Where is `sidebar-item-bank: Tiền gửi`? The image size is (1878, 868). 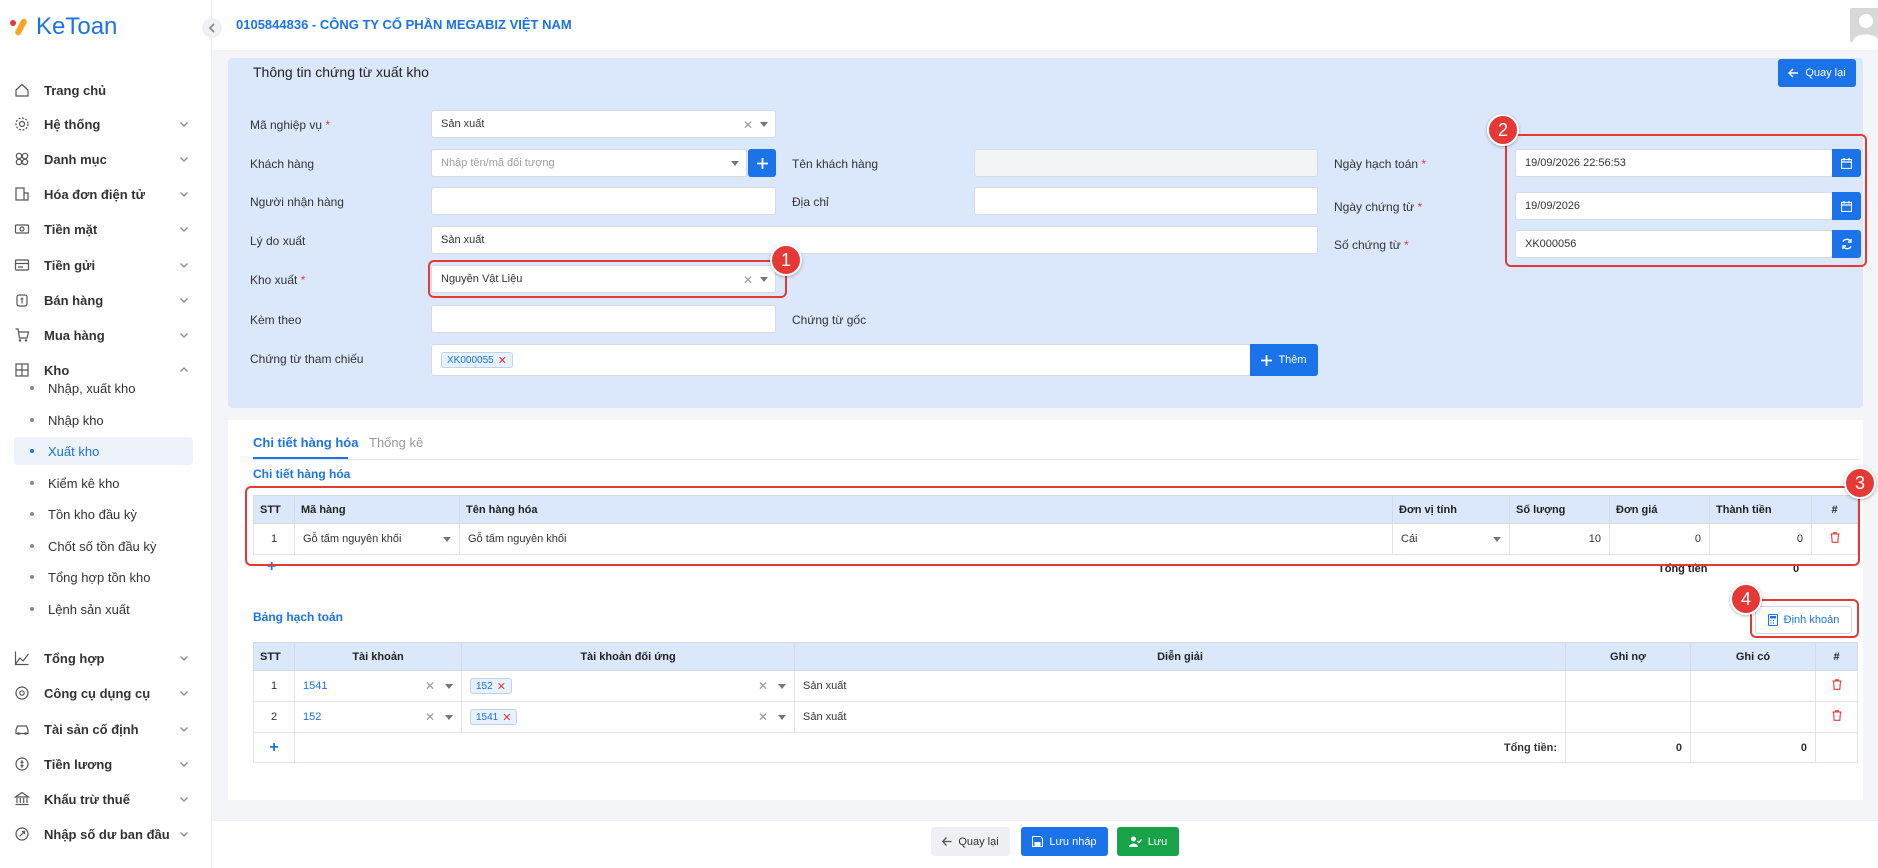 sidebar-item-bank: Tiền gửi is located at coordinates (103, 265).